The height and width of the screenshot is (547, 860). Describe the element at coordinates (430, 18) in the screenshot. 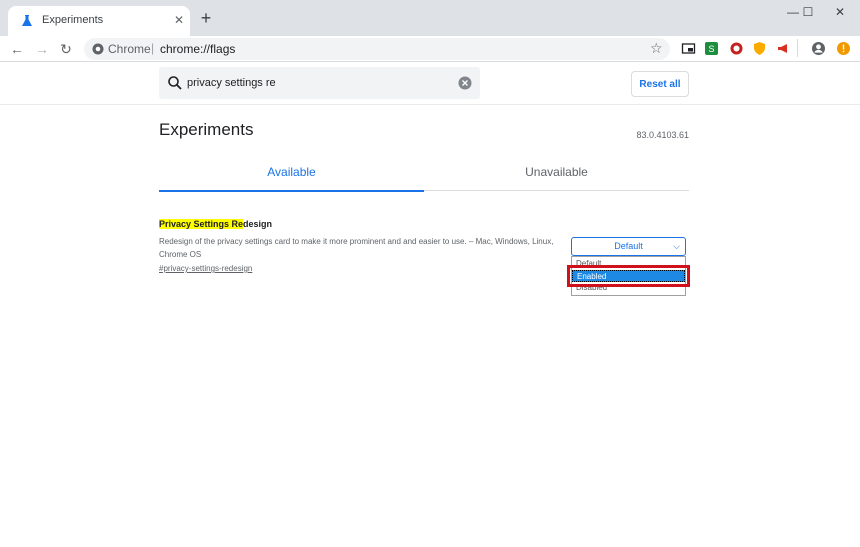

I see `tab-strip: Experiments ✕ + — ☐ ✕` at that location.